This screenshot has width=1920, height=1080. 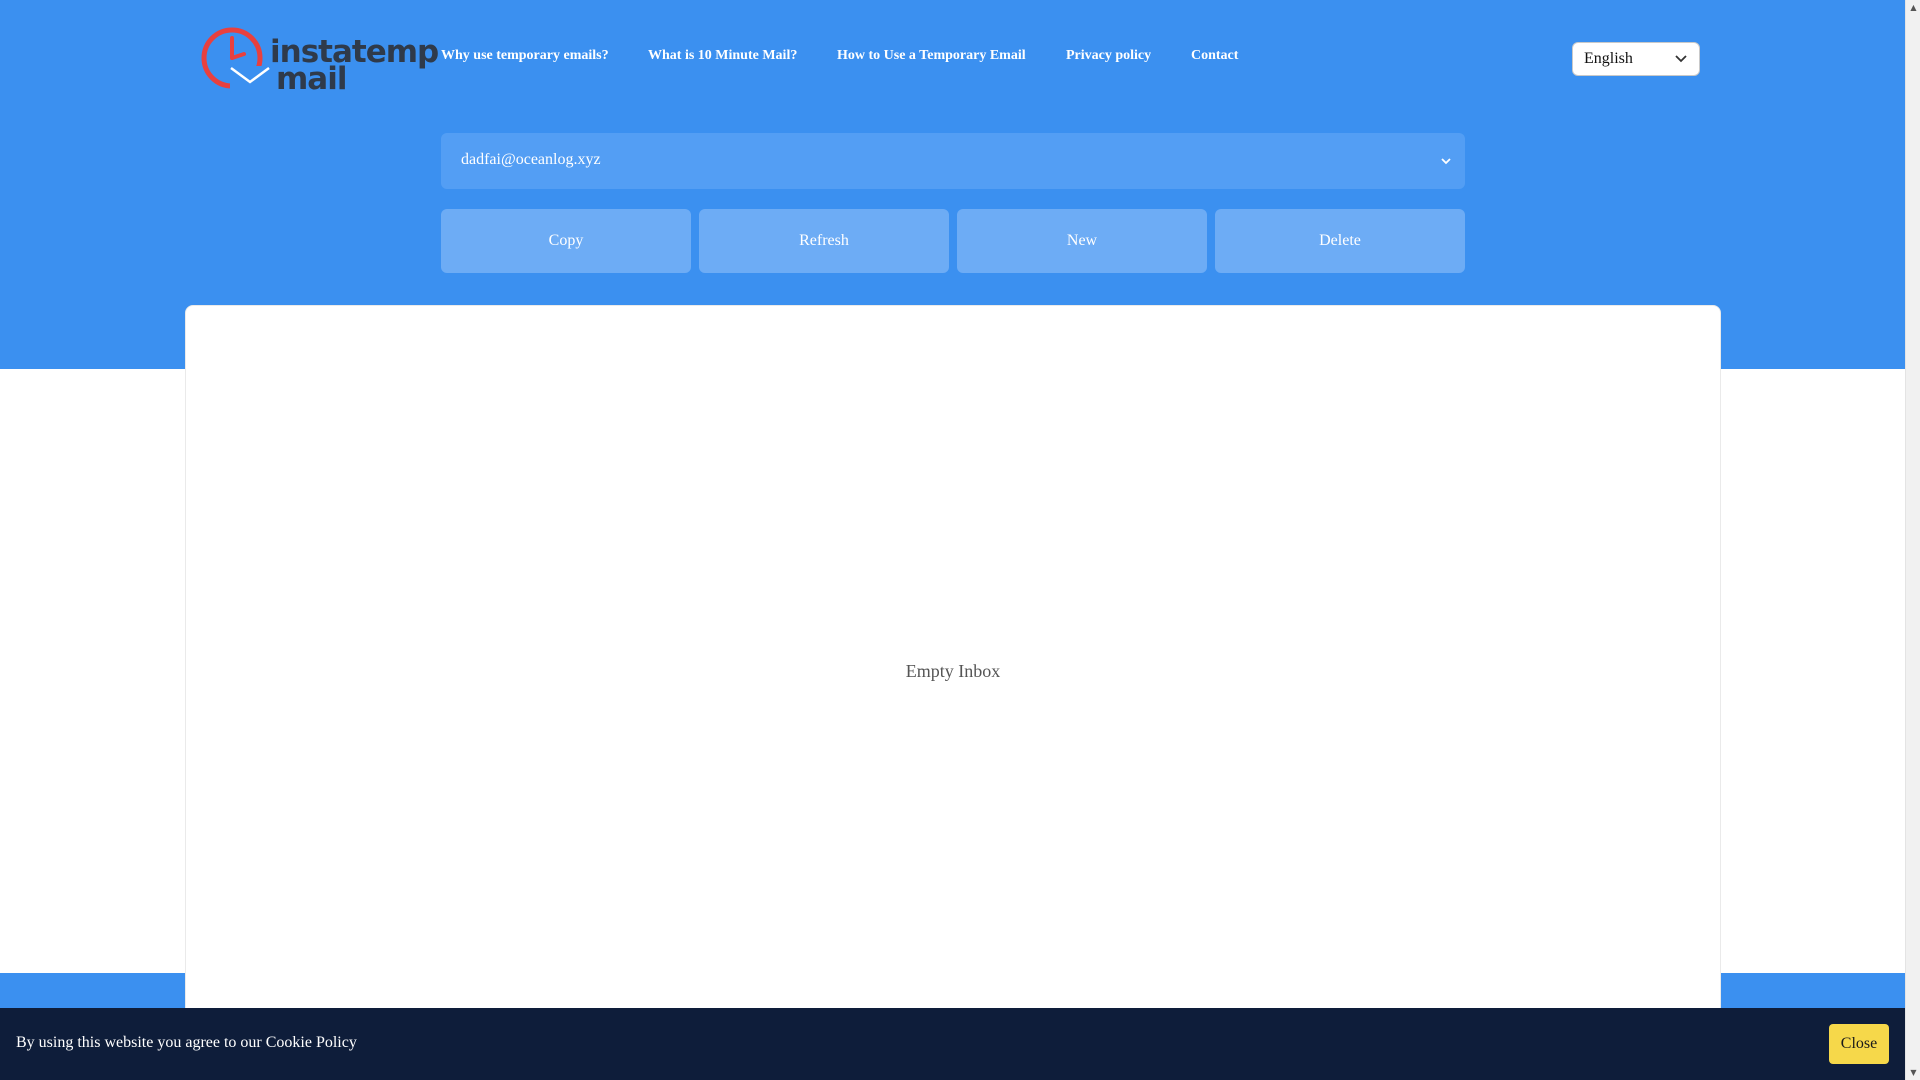 I want to click on nav-why-temporary-emails: Why use temporary emails?, so click(x=525, y=56).